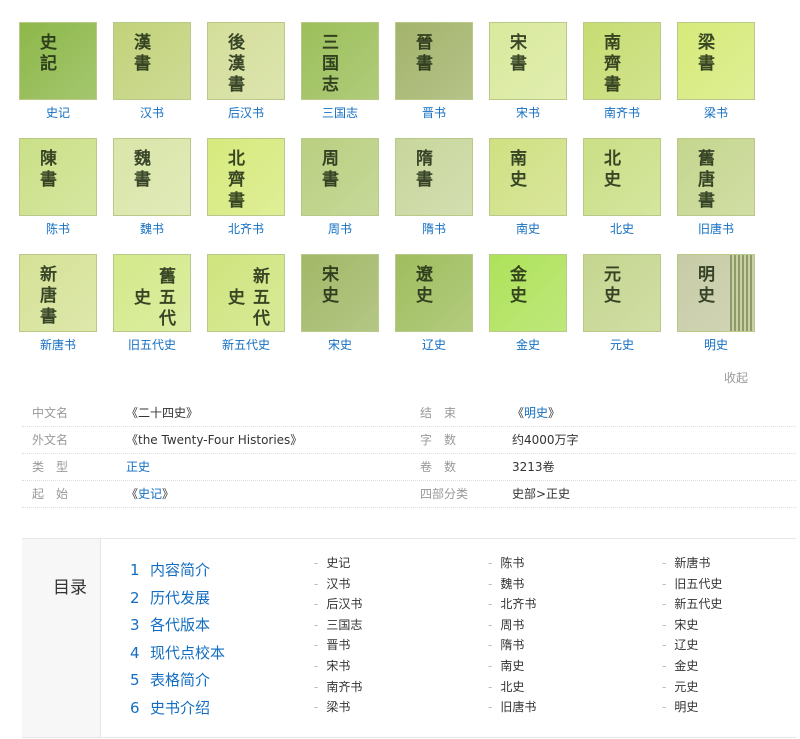 Image resolution: width=800 pixels, height=739 pixels. What do you see at coordinates (177, 709) in the screenshot?
I see `toc-item: 6 史书介绍` at bounding box center [177, 709].